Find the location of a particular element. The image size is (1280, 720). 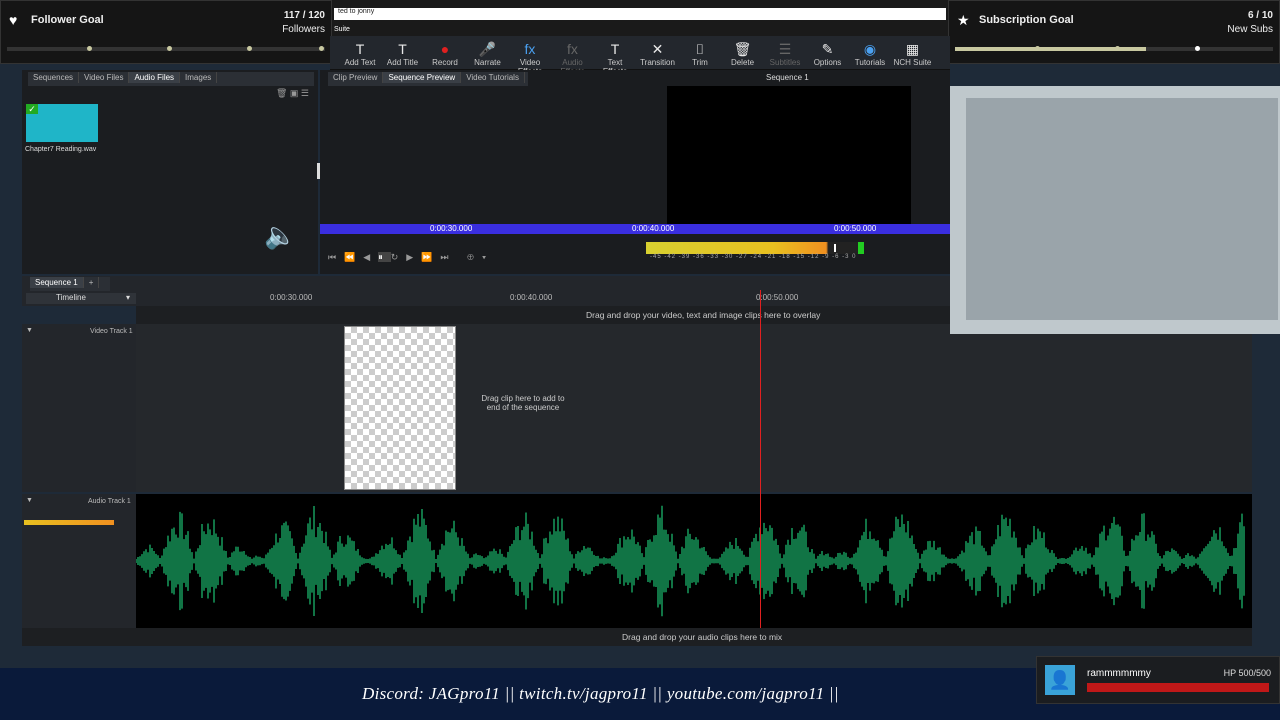

preview-time-50: 0:00:50.000 is located at coordinates (855, 228).